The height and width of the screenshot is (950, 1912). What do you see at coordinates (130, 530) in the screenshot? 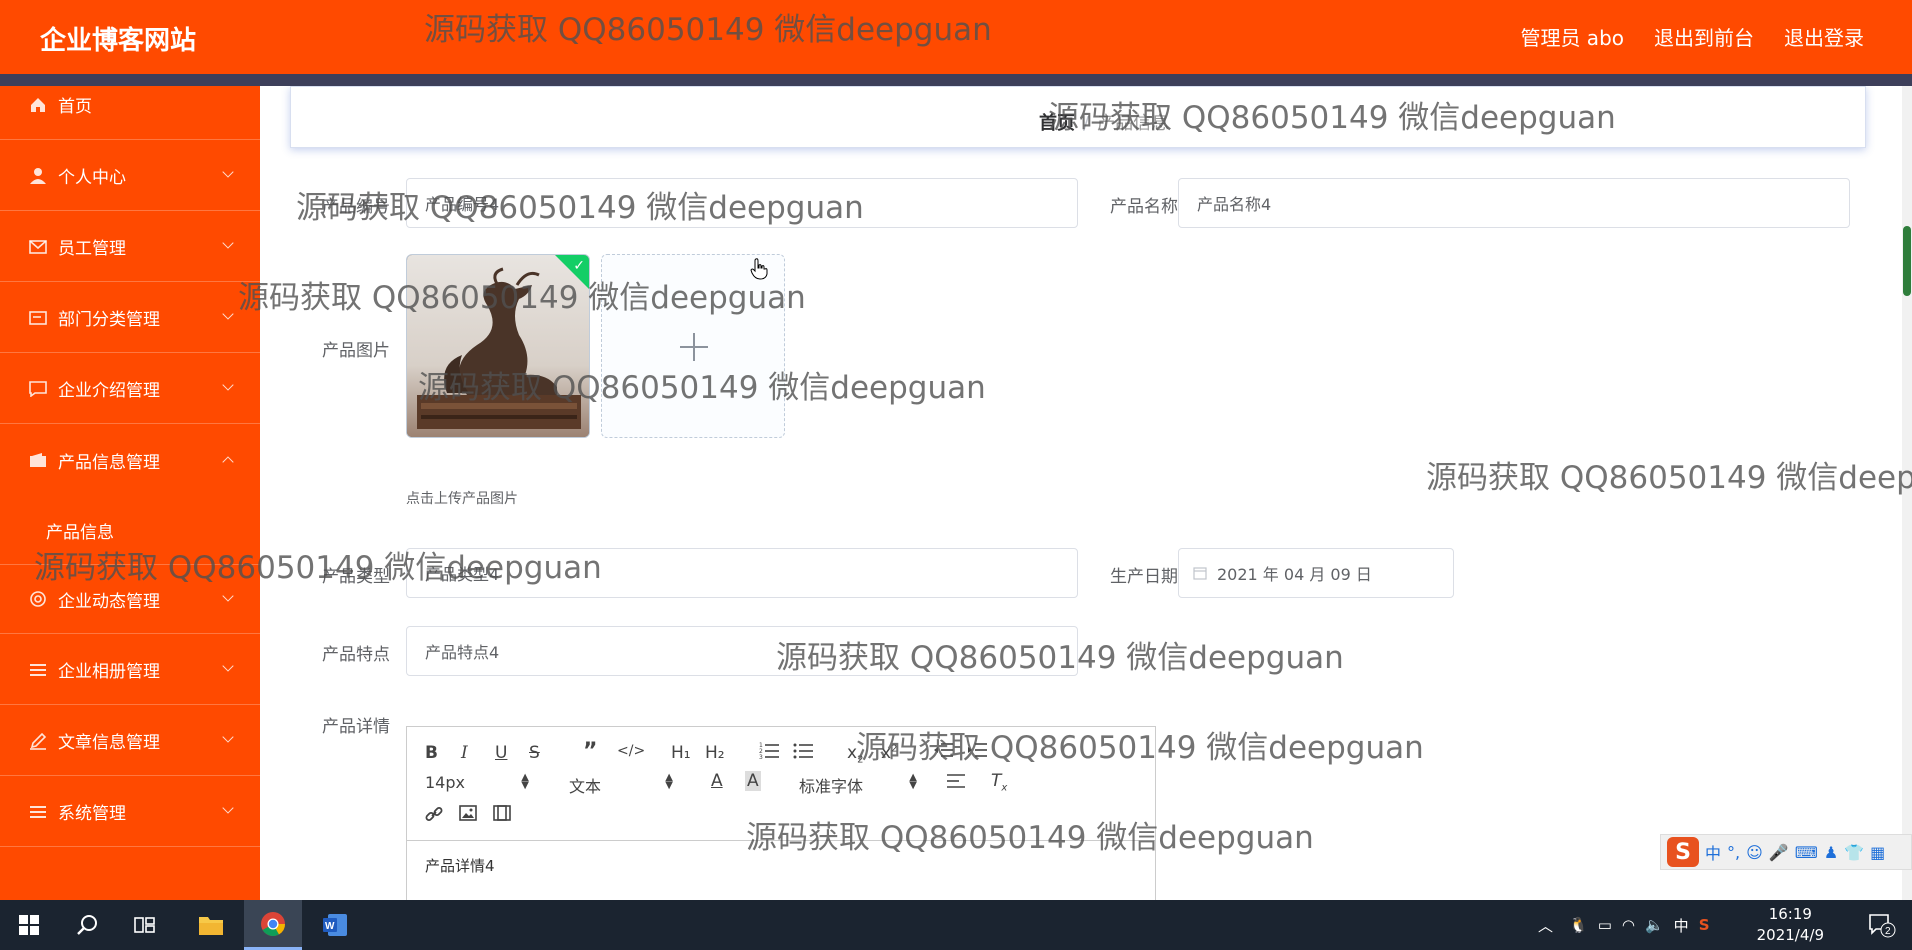
I see `sidebar-subitem-product-info: 产品信息` at bounding box center [130, 530].